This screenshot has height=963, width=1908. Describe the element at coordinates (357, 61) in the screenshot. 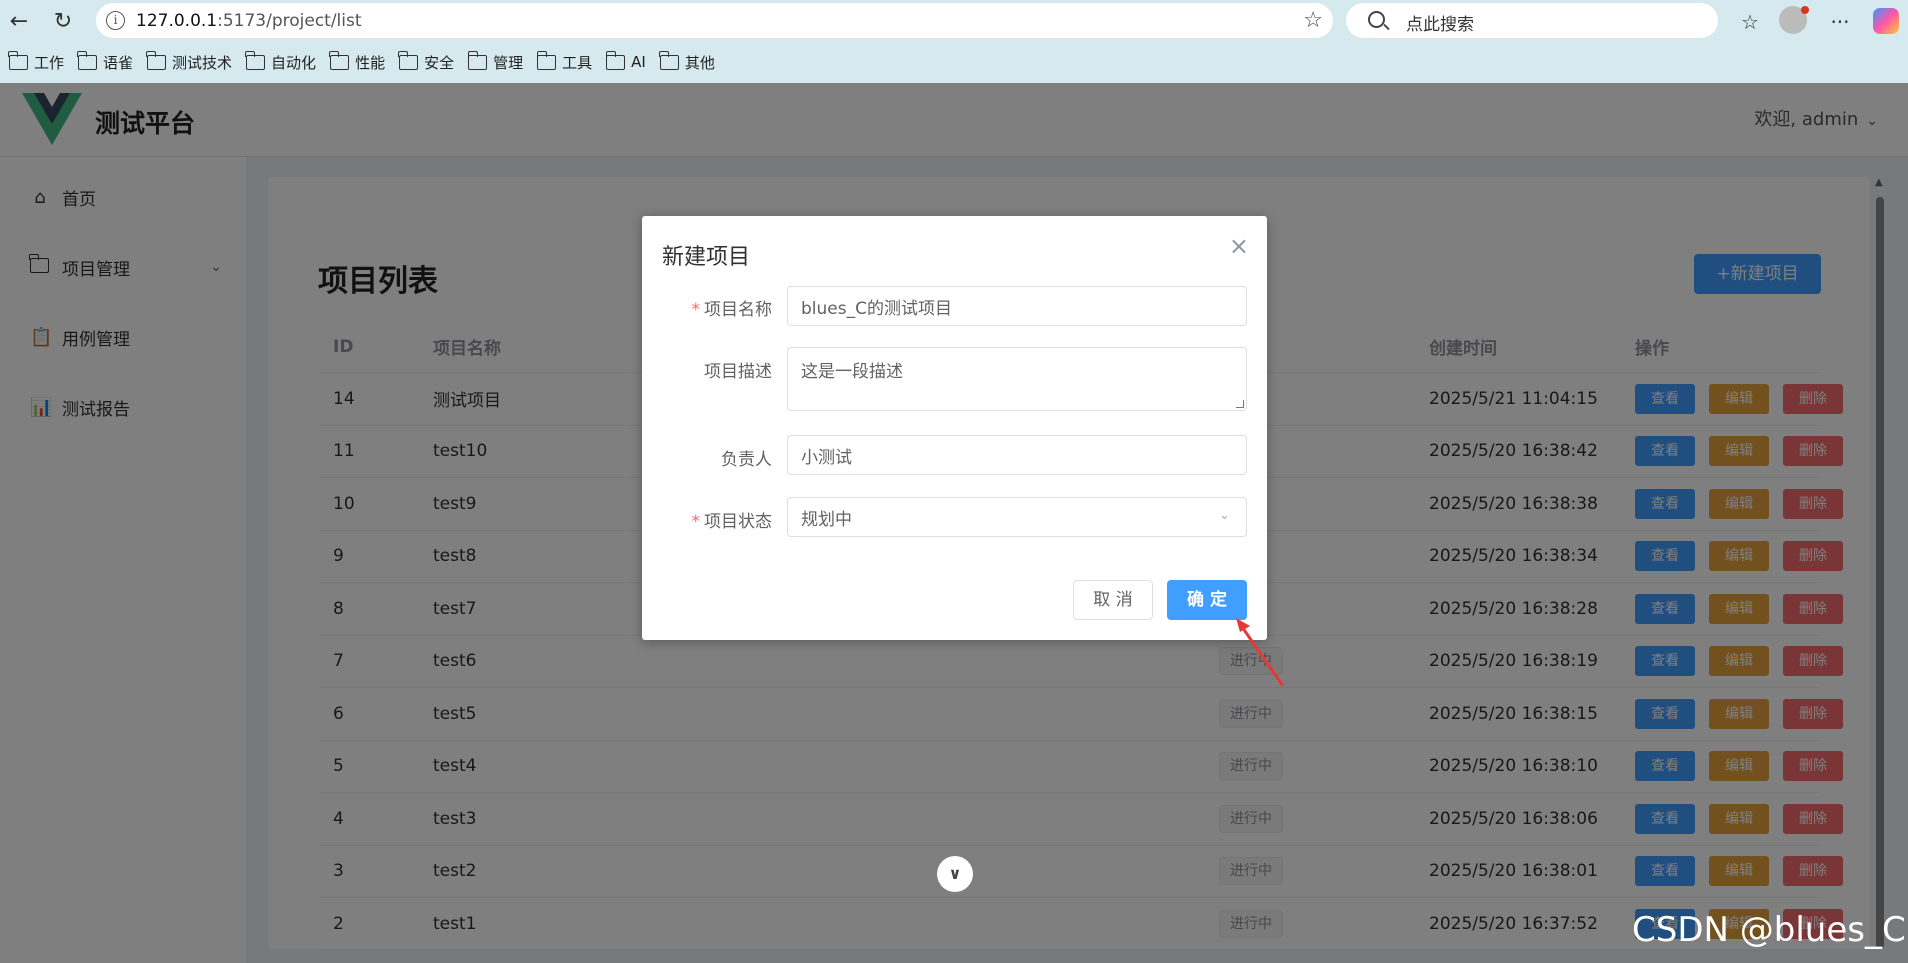

I see `bookmark-folder: 性能` at that location.